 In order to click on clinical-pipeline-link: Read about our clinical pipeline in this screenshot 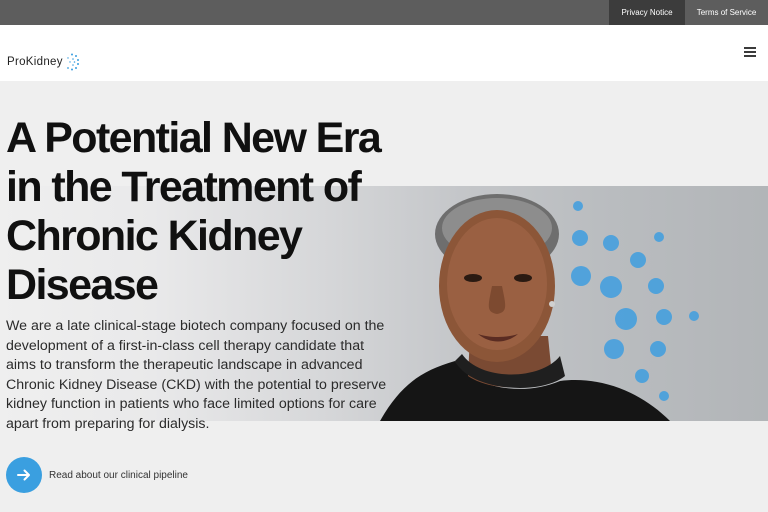, I will do `click(97, 475)`.